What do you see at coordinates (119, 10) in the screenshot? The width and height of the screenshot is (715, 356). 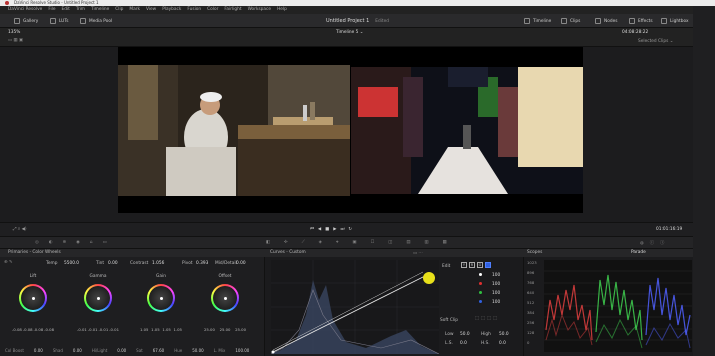 I see `menu-clip: Clip` at bounding box center [119, 10].